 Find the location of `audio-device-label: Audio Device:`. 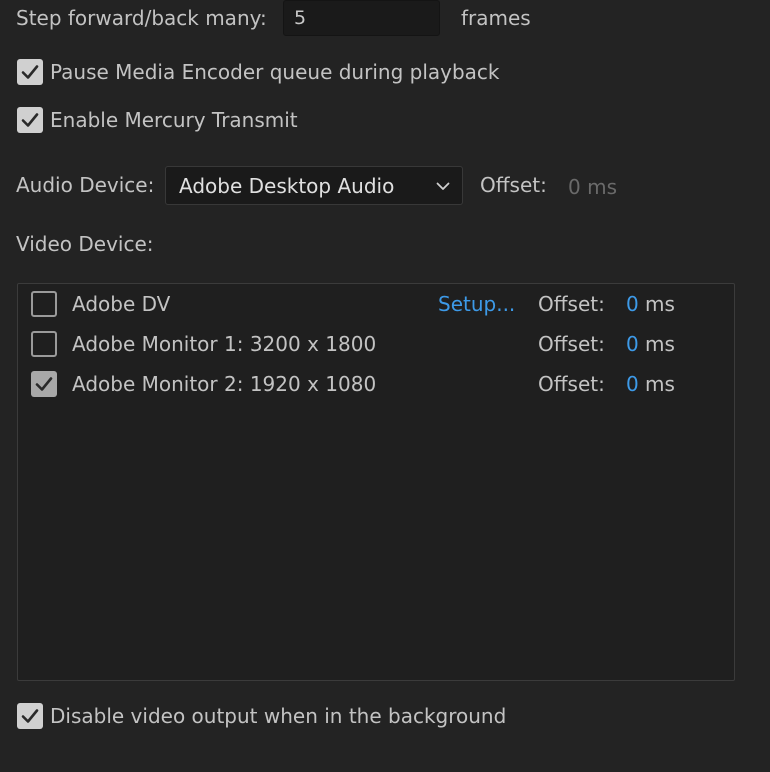

audio-device-label: Audio Device: is located at coordinates (85, 185).